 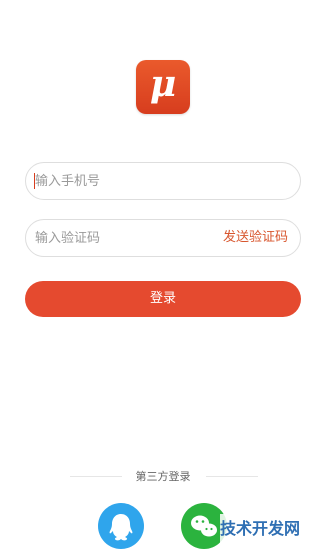 What do you see at coordinates (272, 529) in the screenshot?
I see `watermark: 技术开发网` at bounding box center [272, 529].